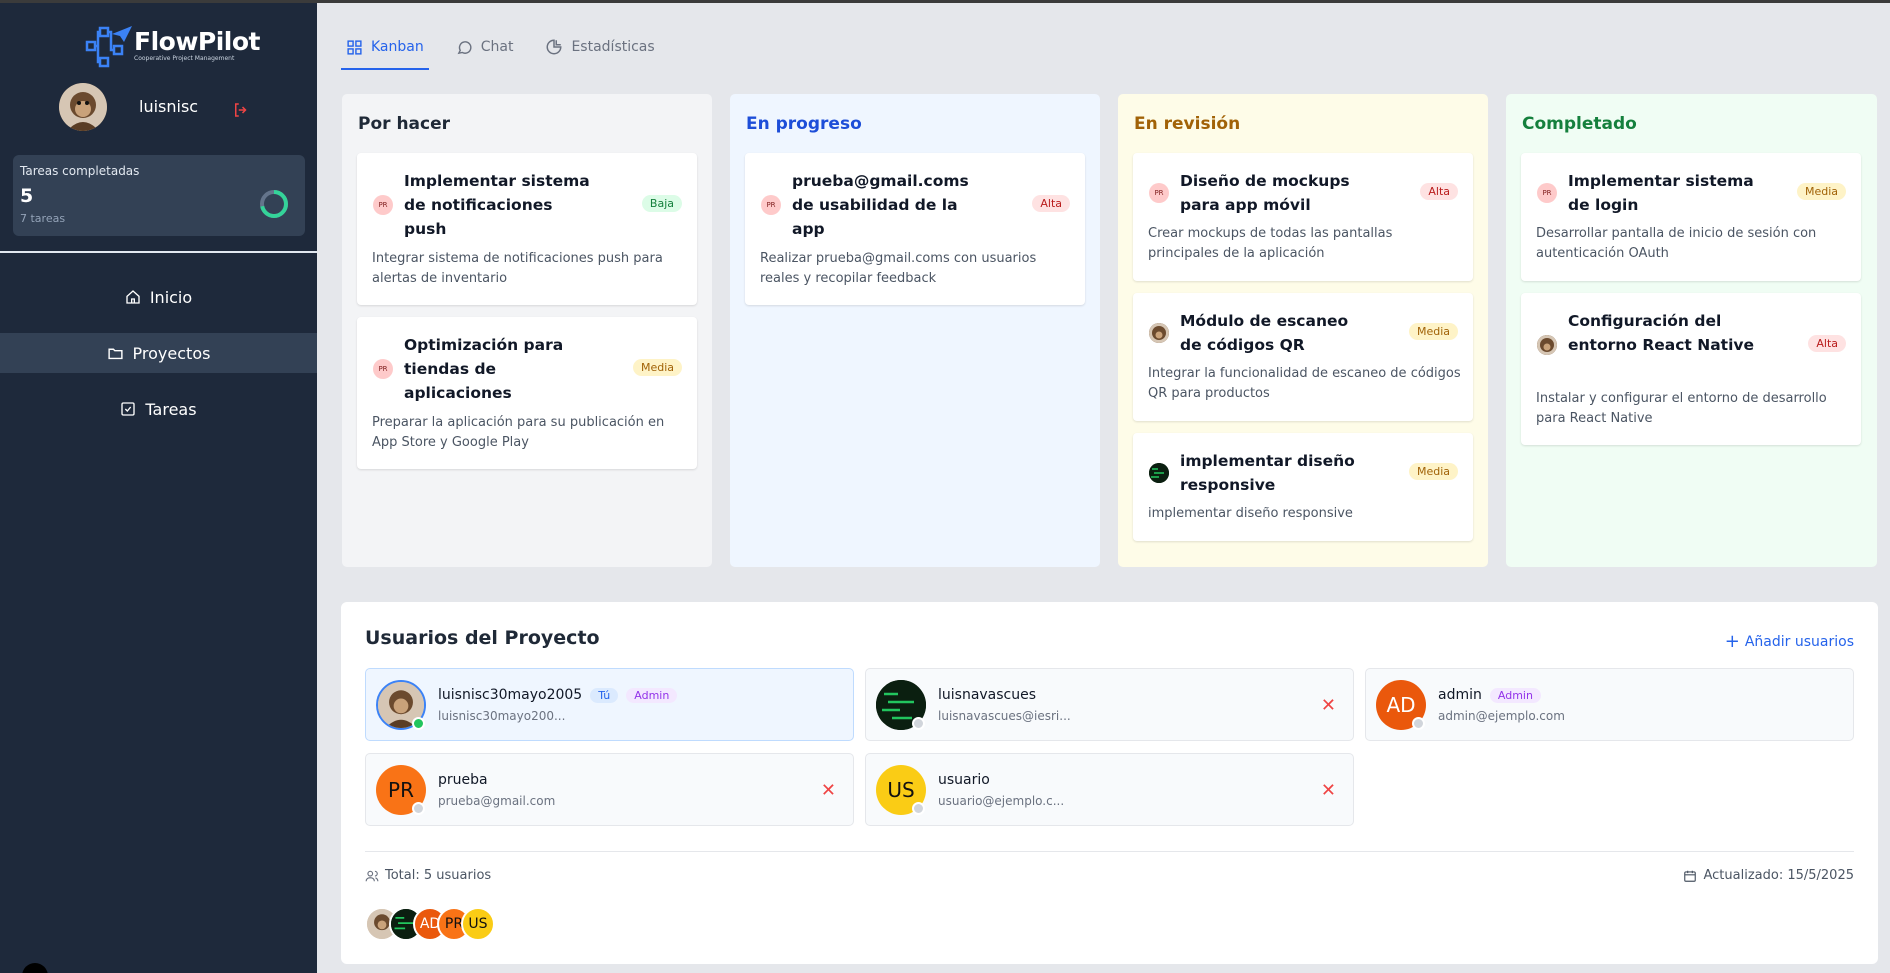 Image resolution: width=1890 pixels, height=973 pixels. Describe the element at coordinates (510, 695) in the screenshot. I see `user-name: luisnisc30mayo2005` at that location.